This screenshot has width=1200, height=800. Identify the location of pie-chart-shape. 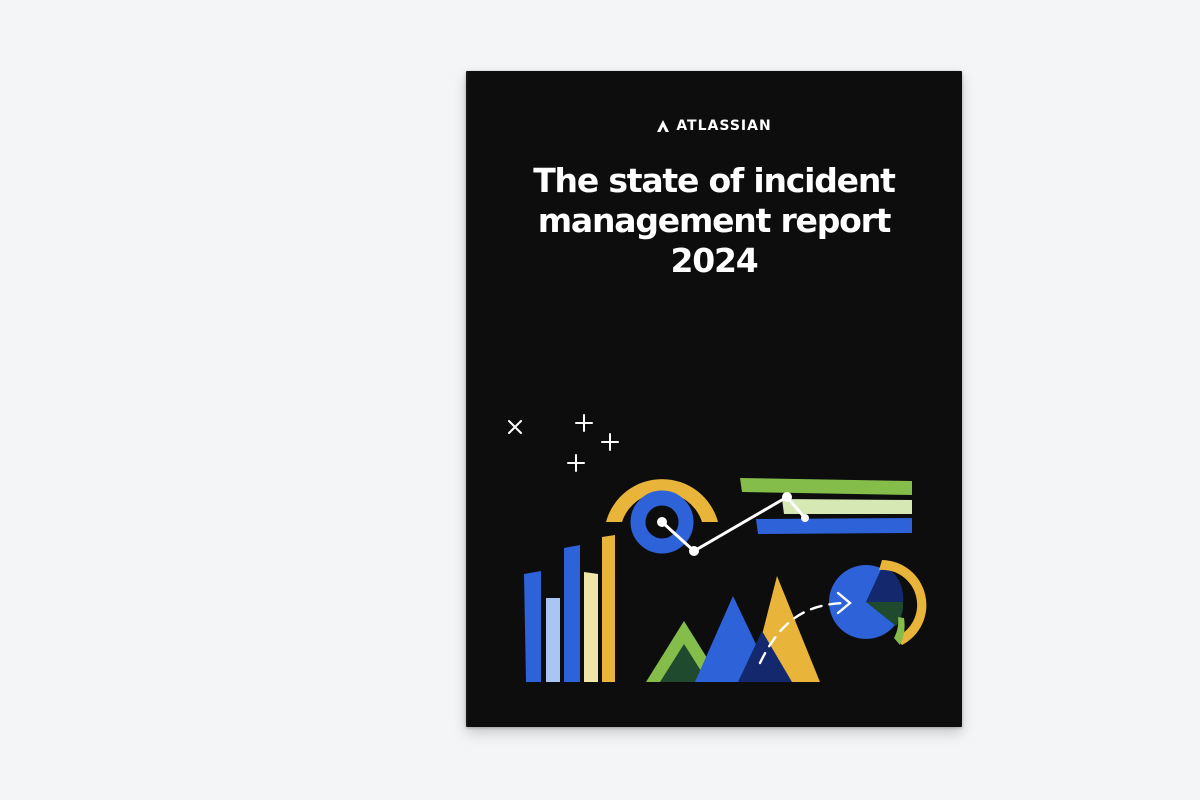
(878, 602).